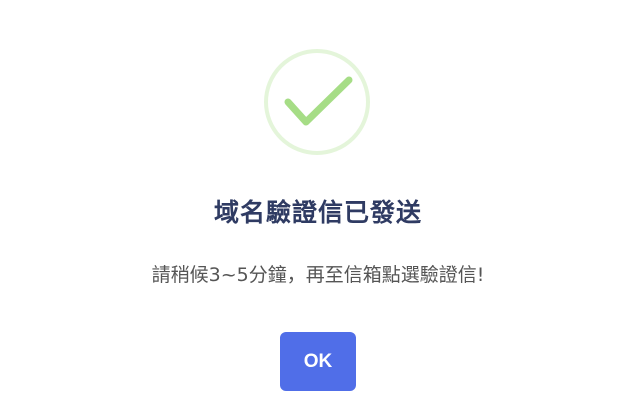  What do you see at coordinates (318, 275) in the screenshot?
I see `dialog-message: 請稍候3~5分鐘，再至信箱點選驗證信!` at bounding box center [318, 275].